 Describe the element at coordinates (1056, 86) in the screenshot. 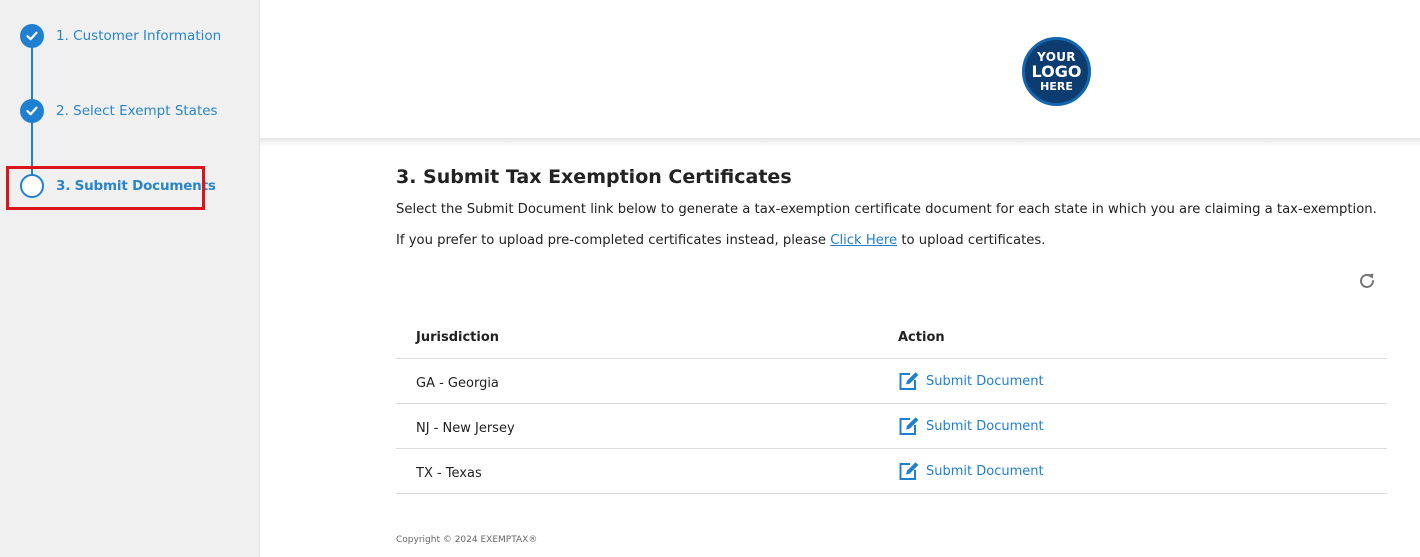

I see `logo-text-line: HERE` at that location.